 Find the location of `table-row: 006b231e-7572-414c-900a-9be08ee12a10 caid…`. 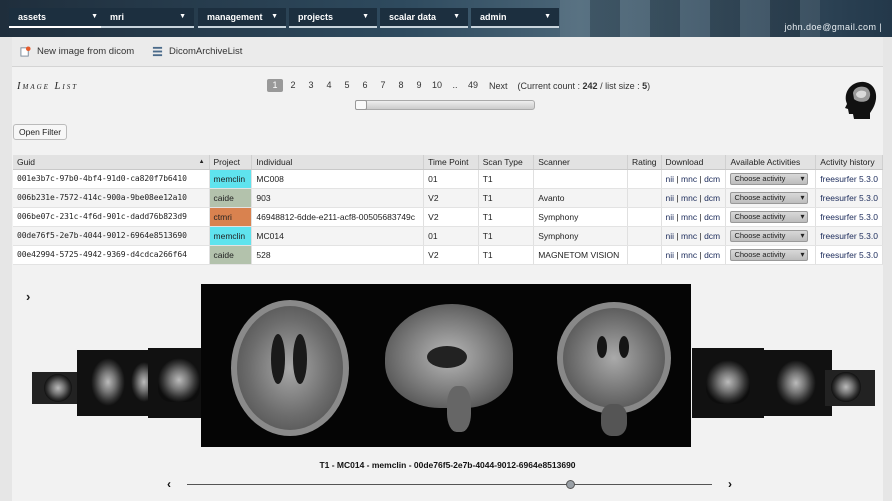

table-row: 006b231e-7572-414c-900a-9be08ee12a10 caid… is located at coordinates (448, 198).